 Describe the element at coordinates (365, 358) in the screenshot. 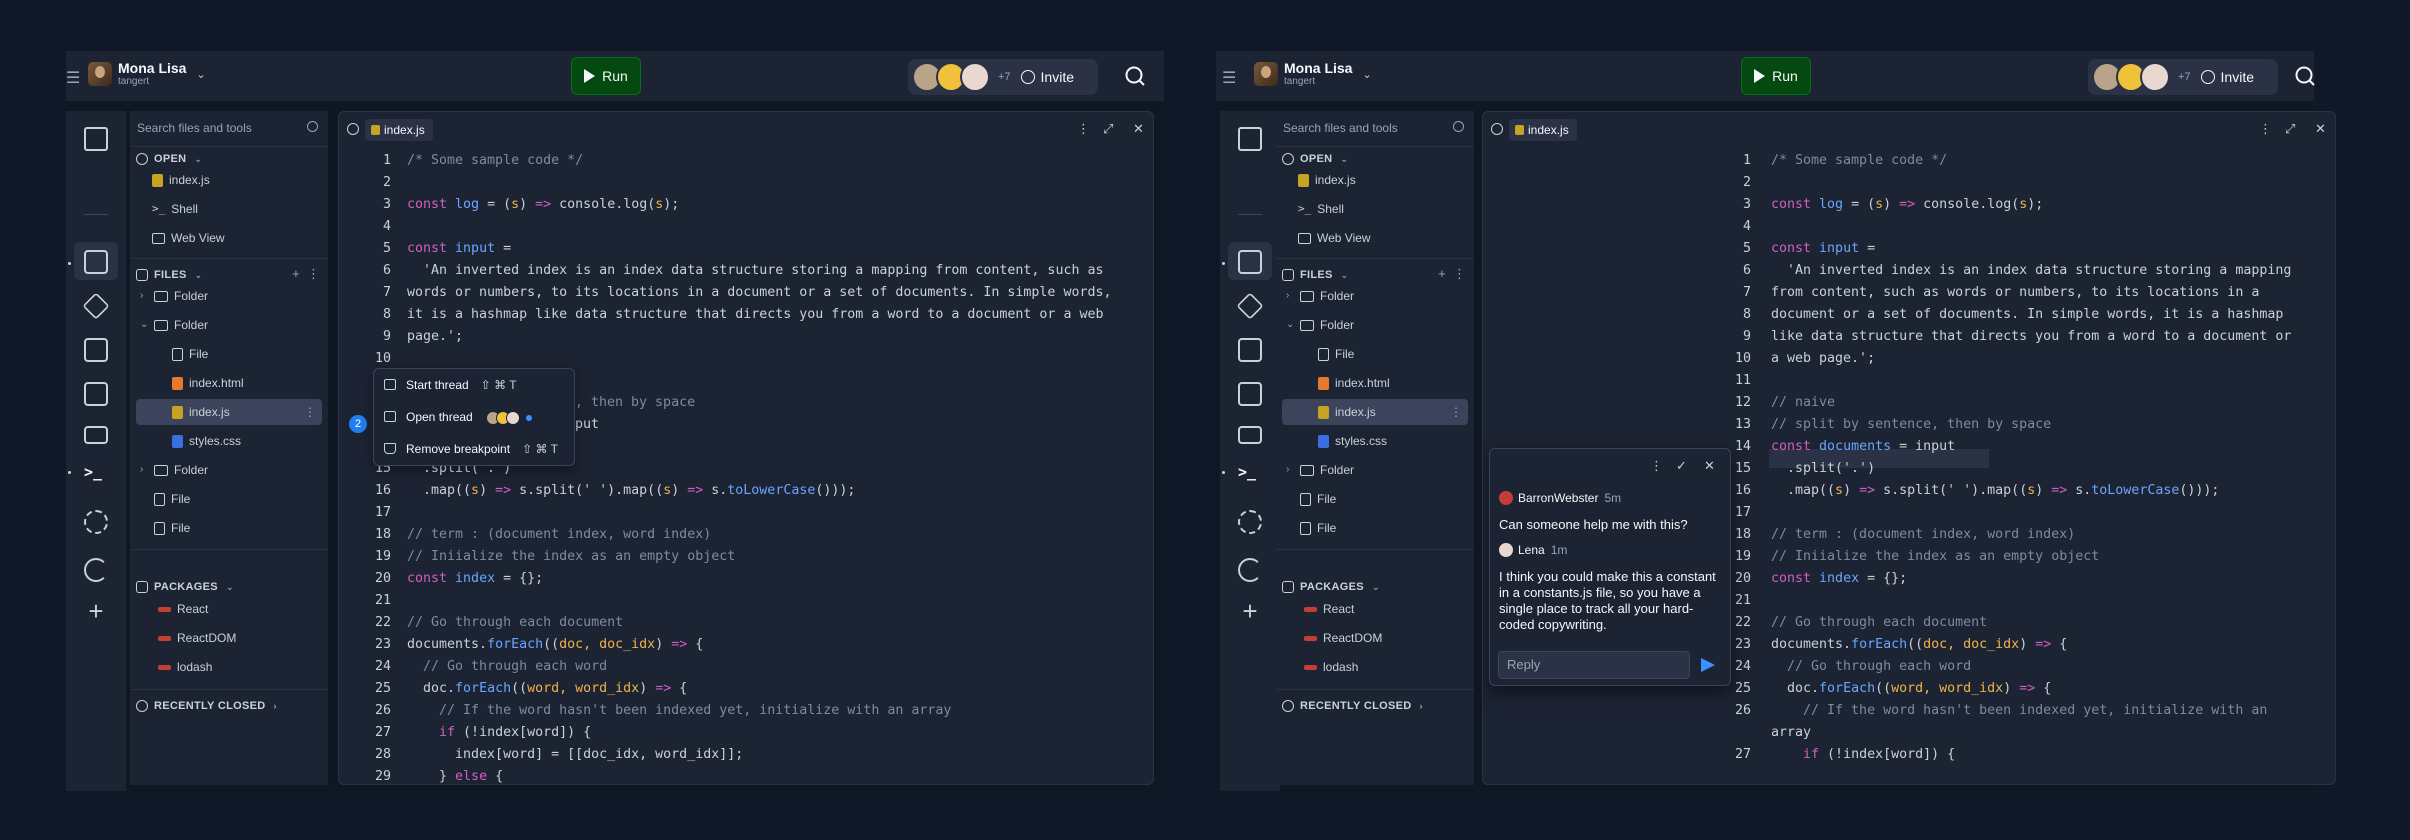

I see `line-number: 10` at that location.